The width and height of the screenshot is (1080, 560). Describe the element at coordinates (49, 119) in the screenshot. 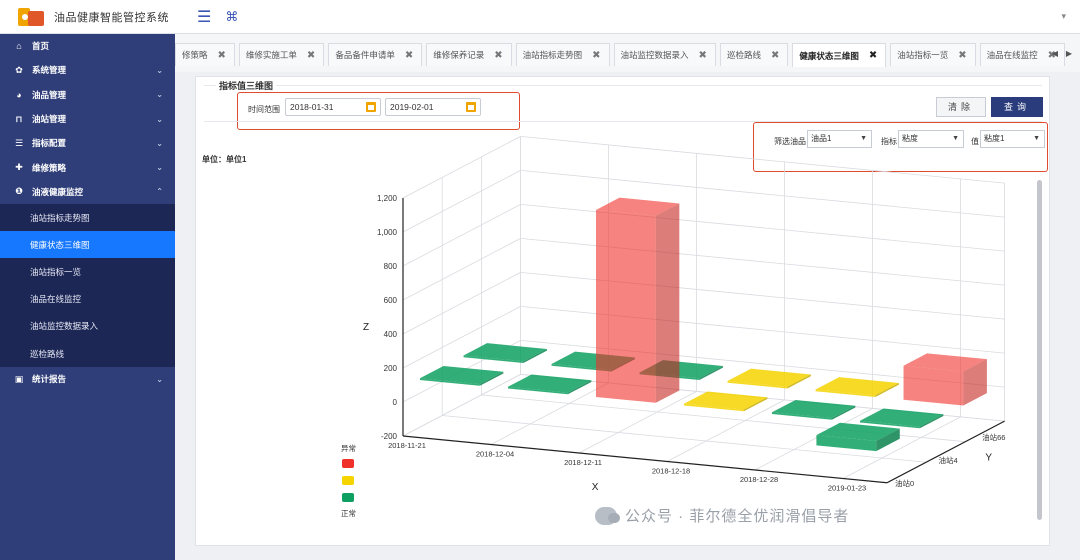

I see `sidebar-item-label: 油站管理` at that location.